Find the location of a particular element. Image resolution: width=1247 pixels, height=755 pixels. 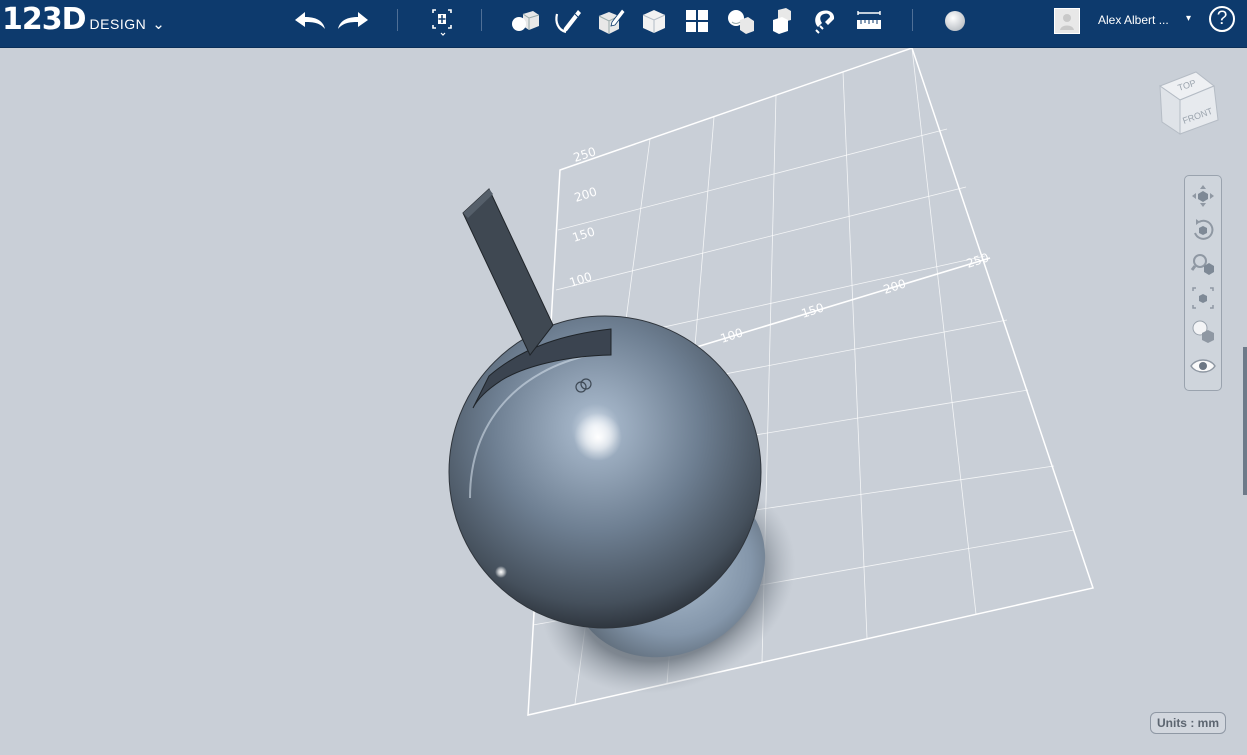

grid-tick-labels: 250 200 150 100 100 150 200 250 is located at coordinates (779, 244).